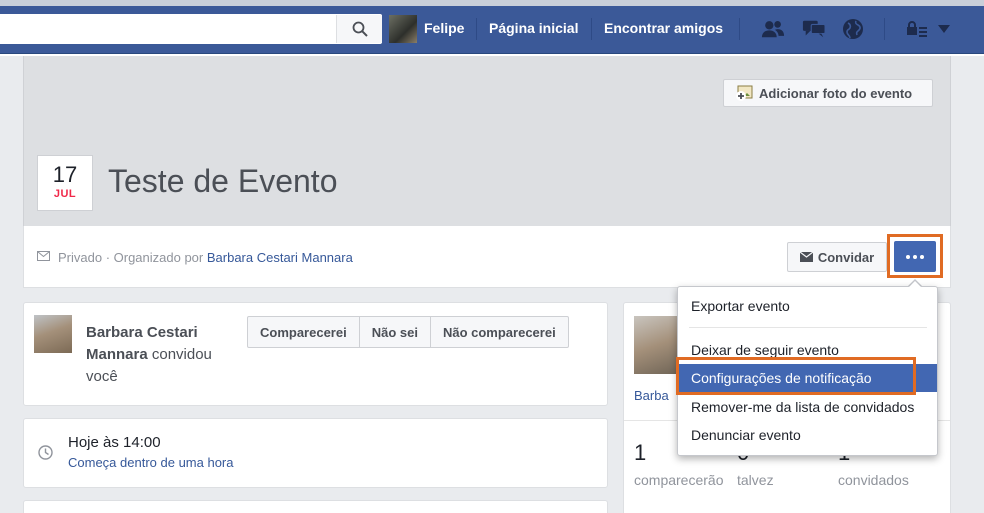  What do you see at coordinates (814, 29) in the screenshot?
I see `messages-icon` at bounding box center [814, 29].